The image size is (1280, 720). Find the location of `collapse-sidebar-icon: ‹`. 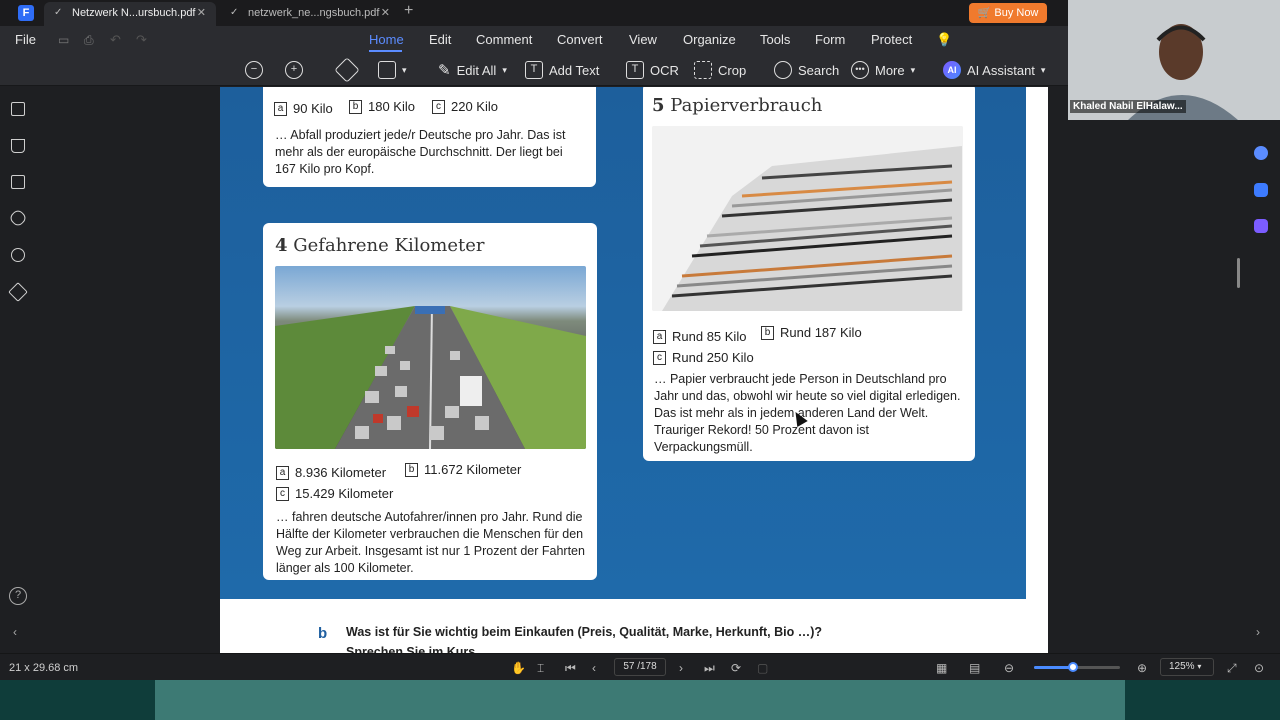

collapse-sidebar-icon: ‹ is located at coordinates (15, 632).